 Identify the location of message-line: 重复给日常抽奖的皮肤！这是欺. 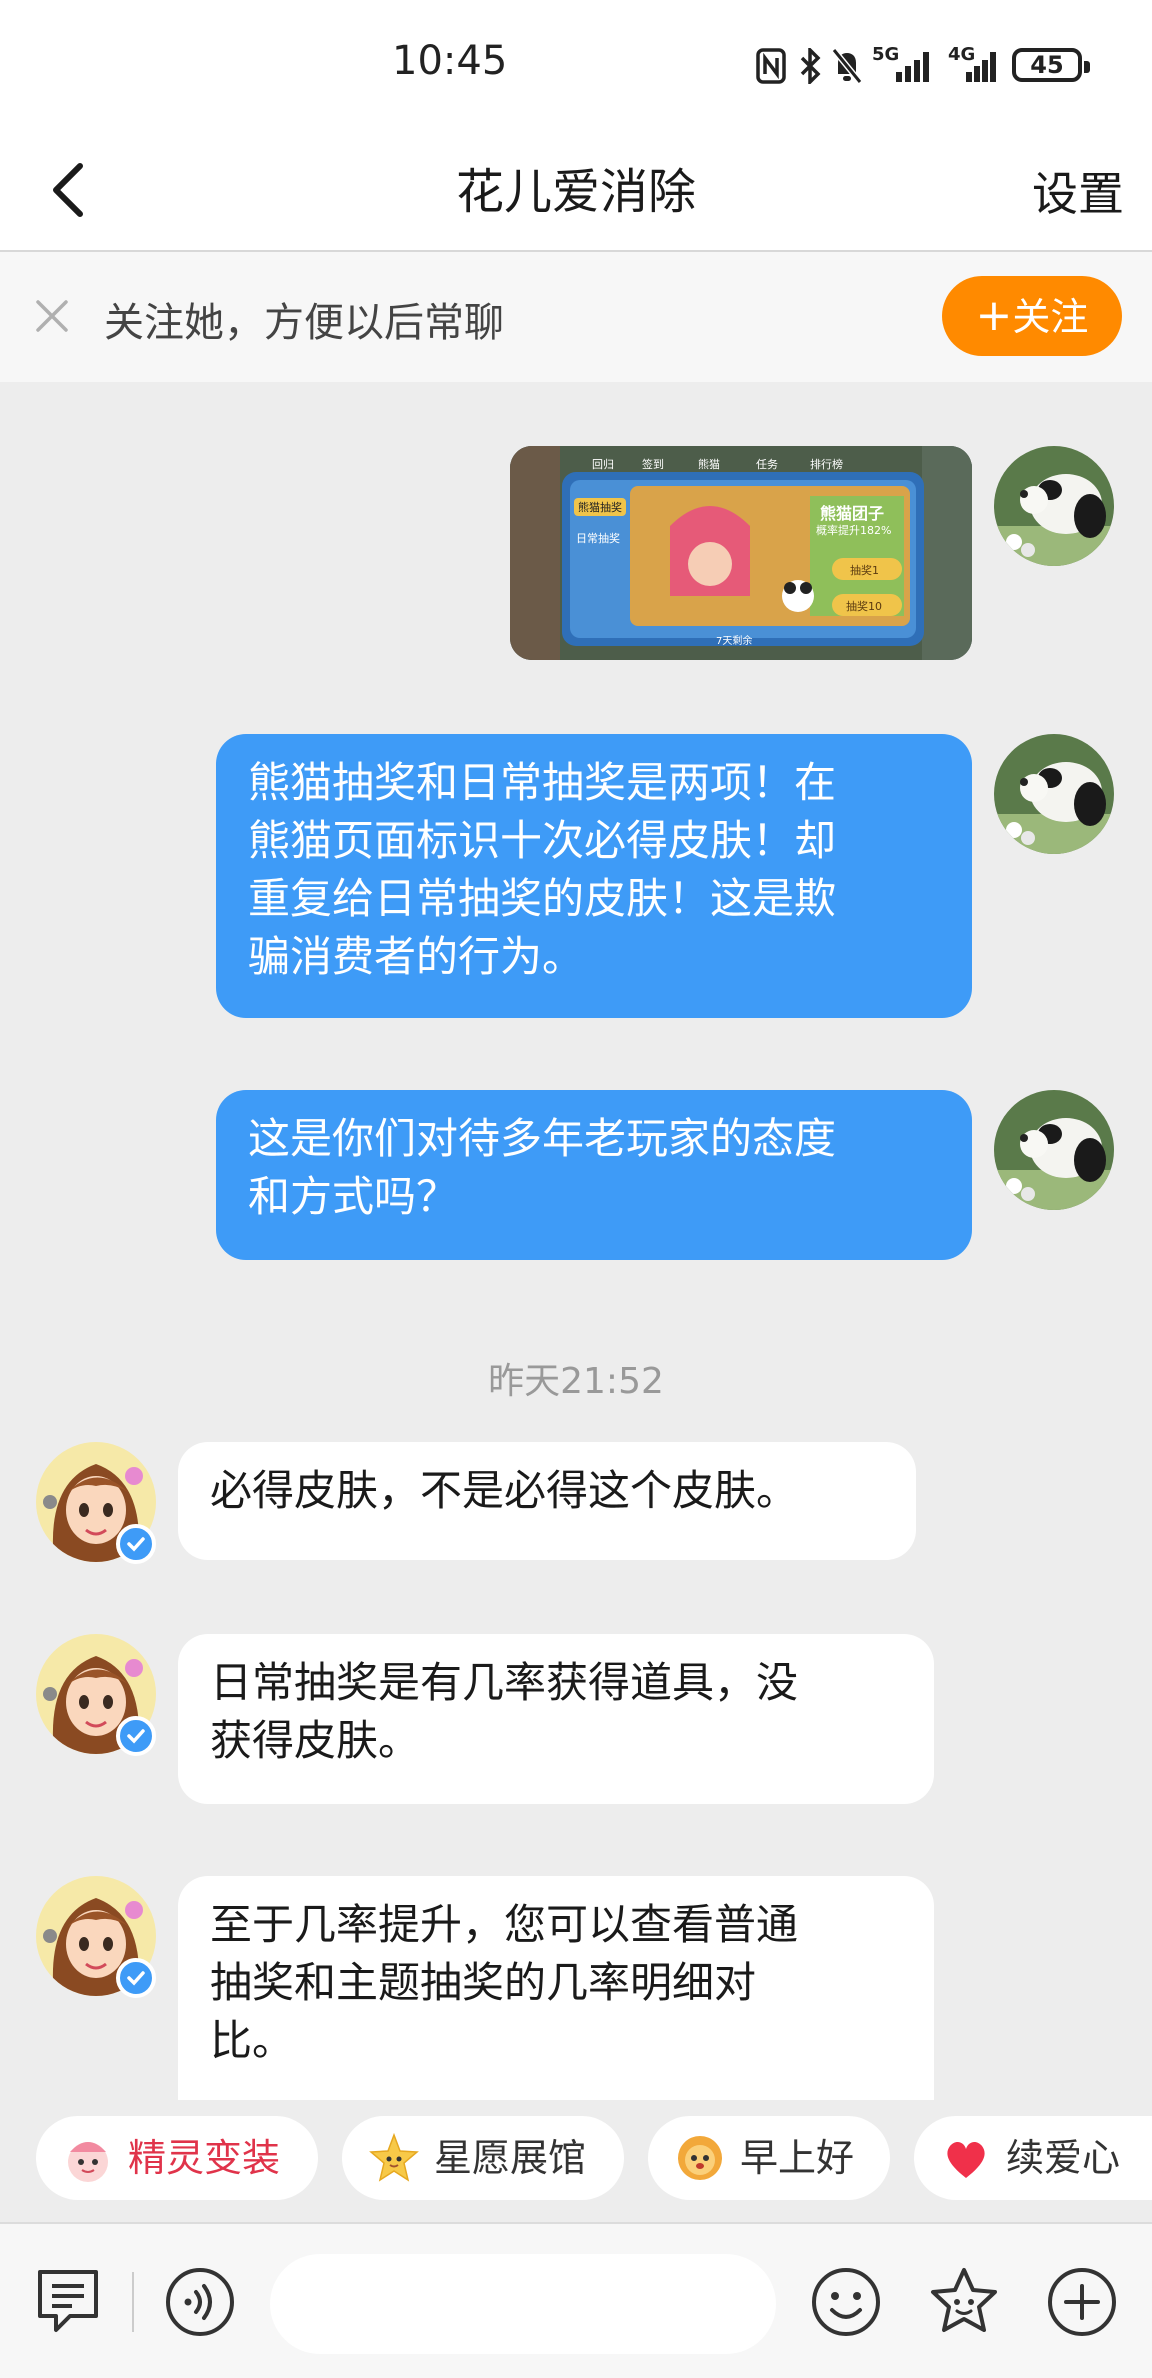
(542, 898).